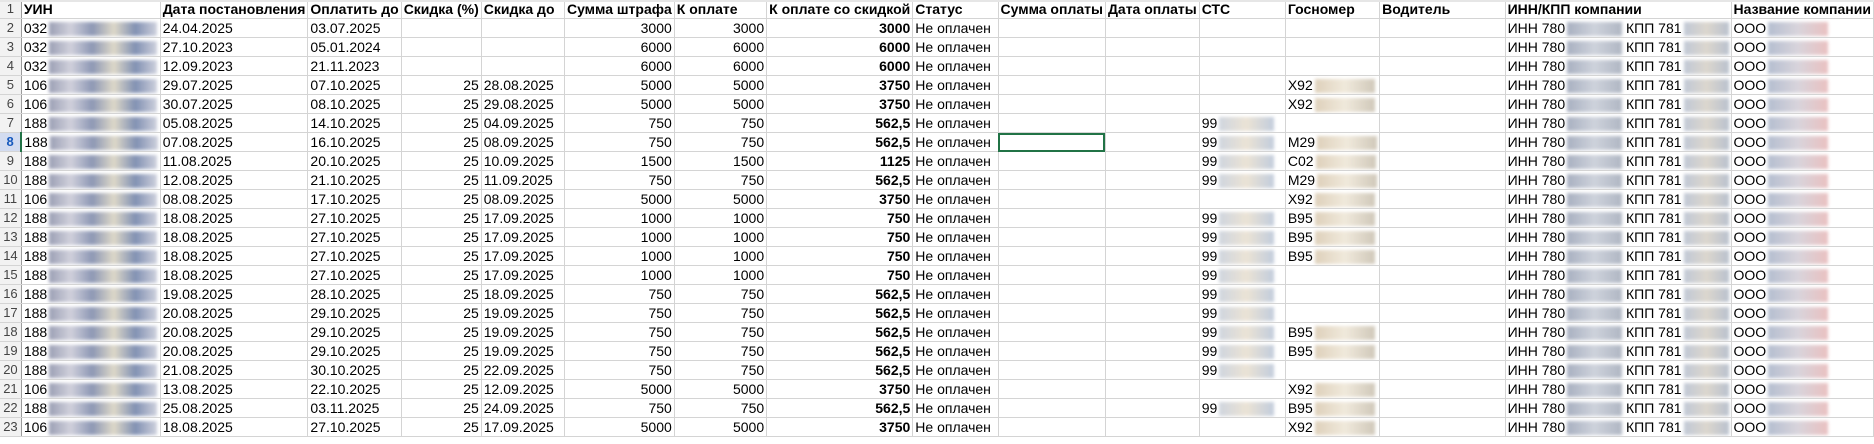  Describe the element at coordinates (234, 370) in the screenshot. I see `cell-date: 21.08.2025` at that location.